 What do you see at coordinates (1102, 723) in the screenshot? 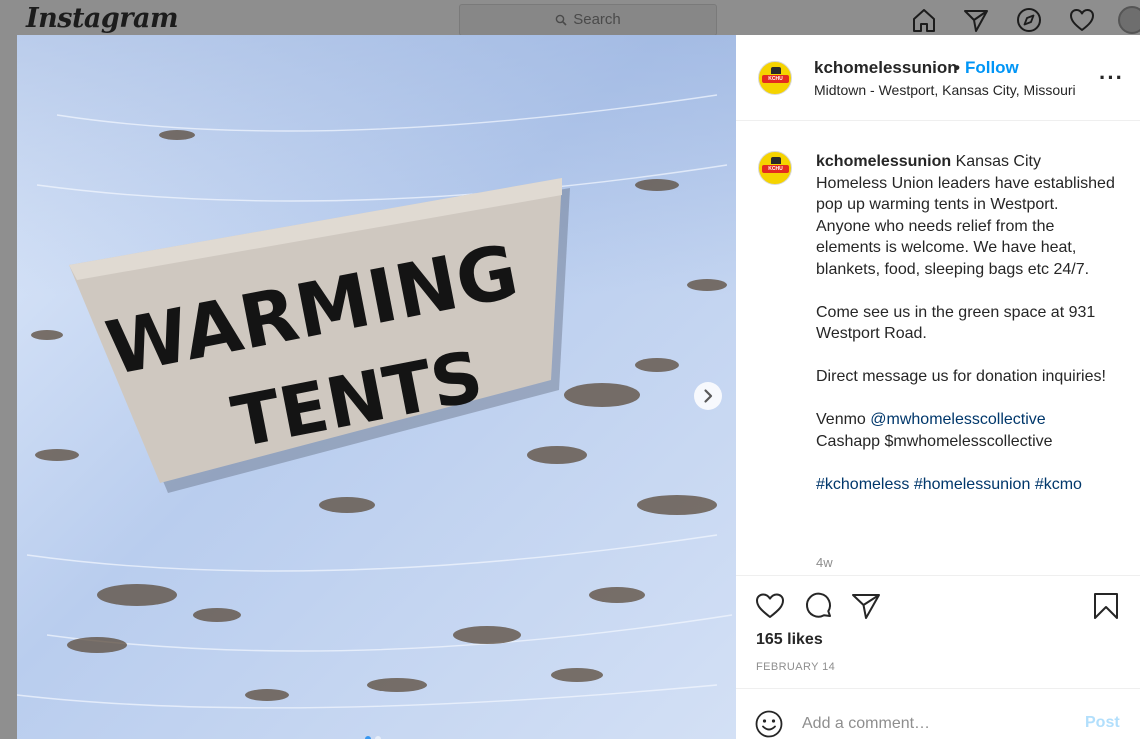
I see `post-comment-button: Post` at bounding box center [1102, 723].